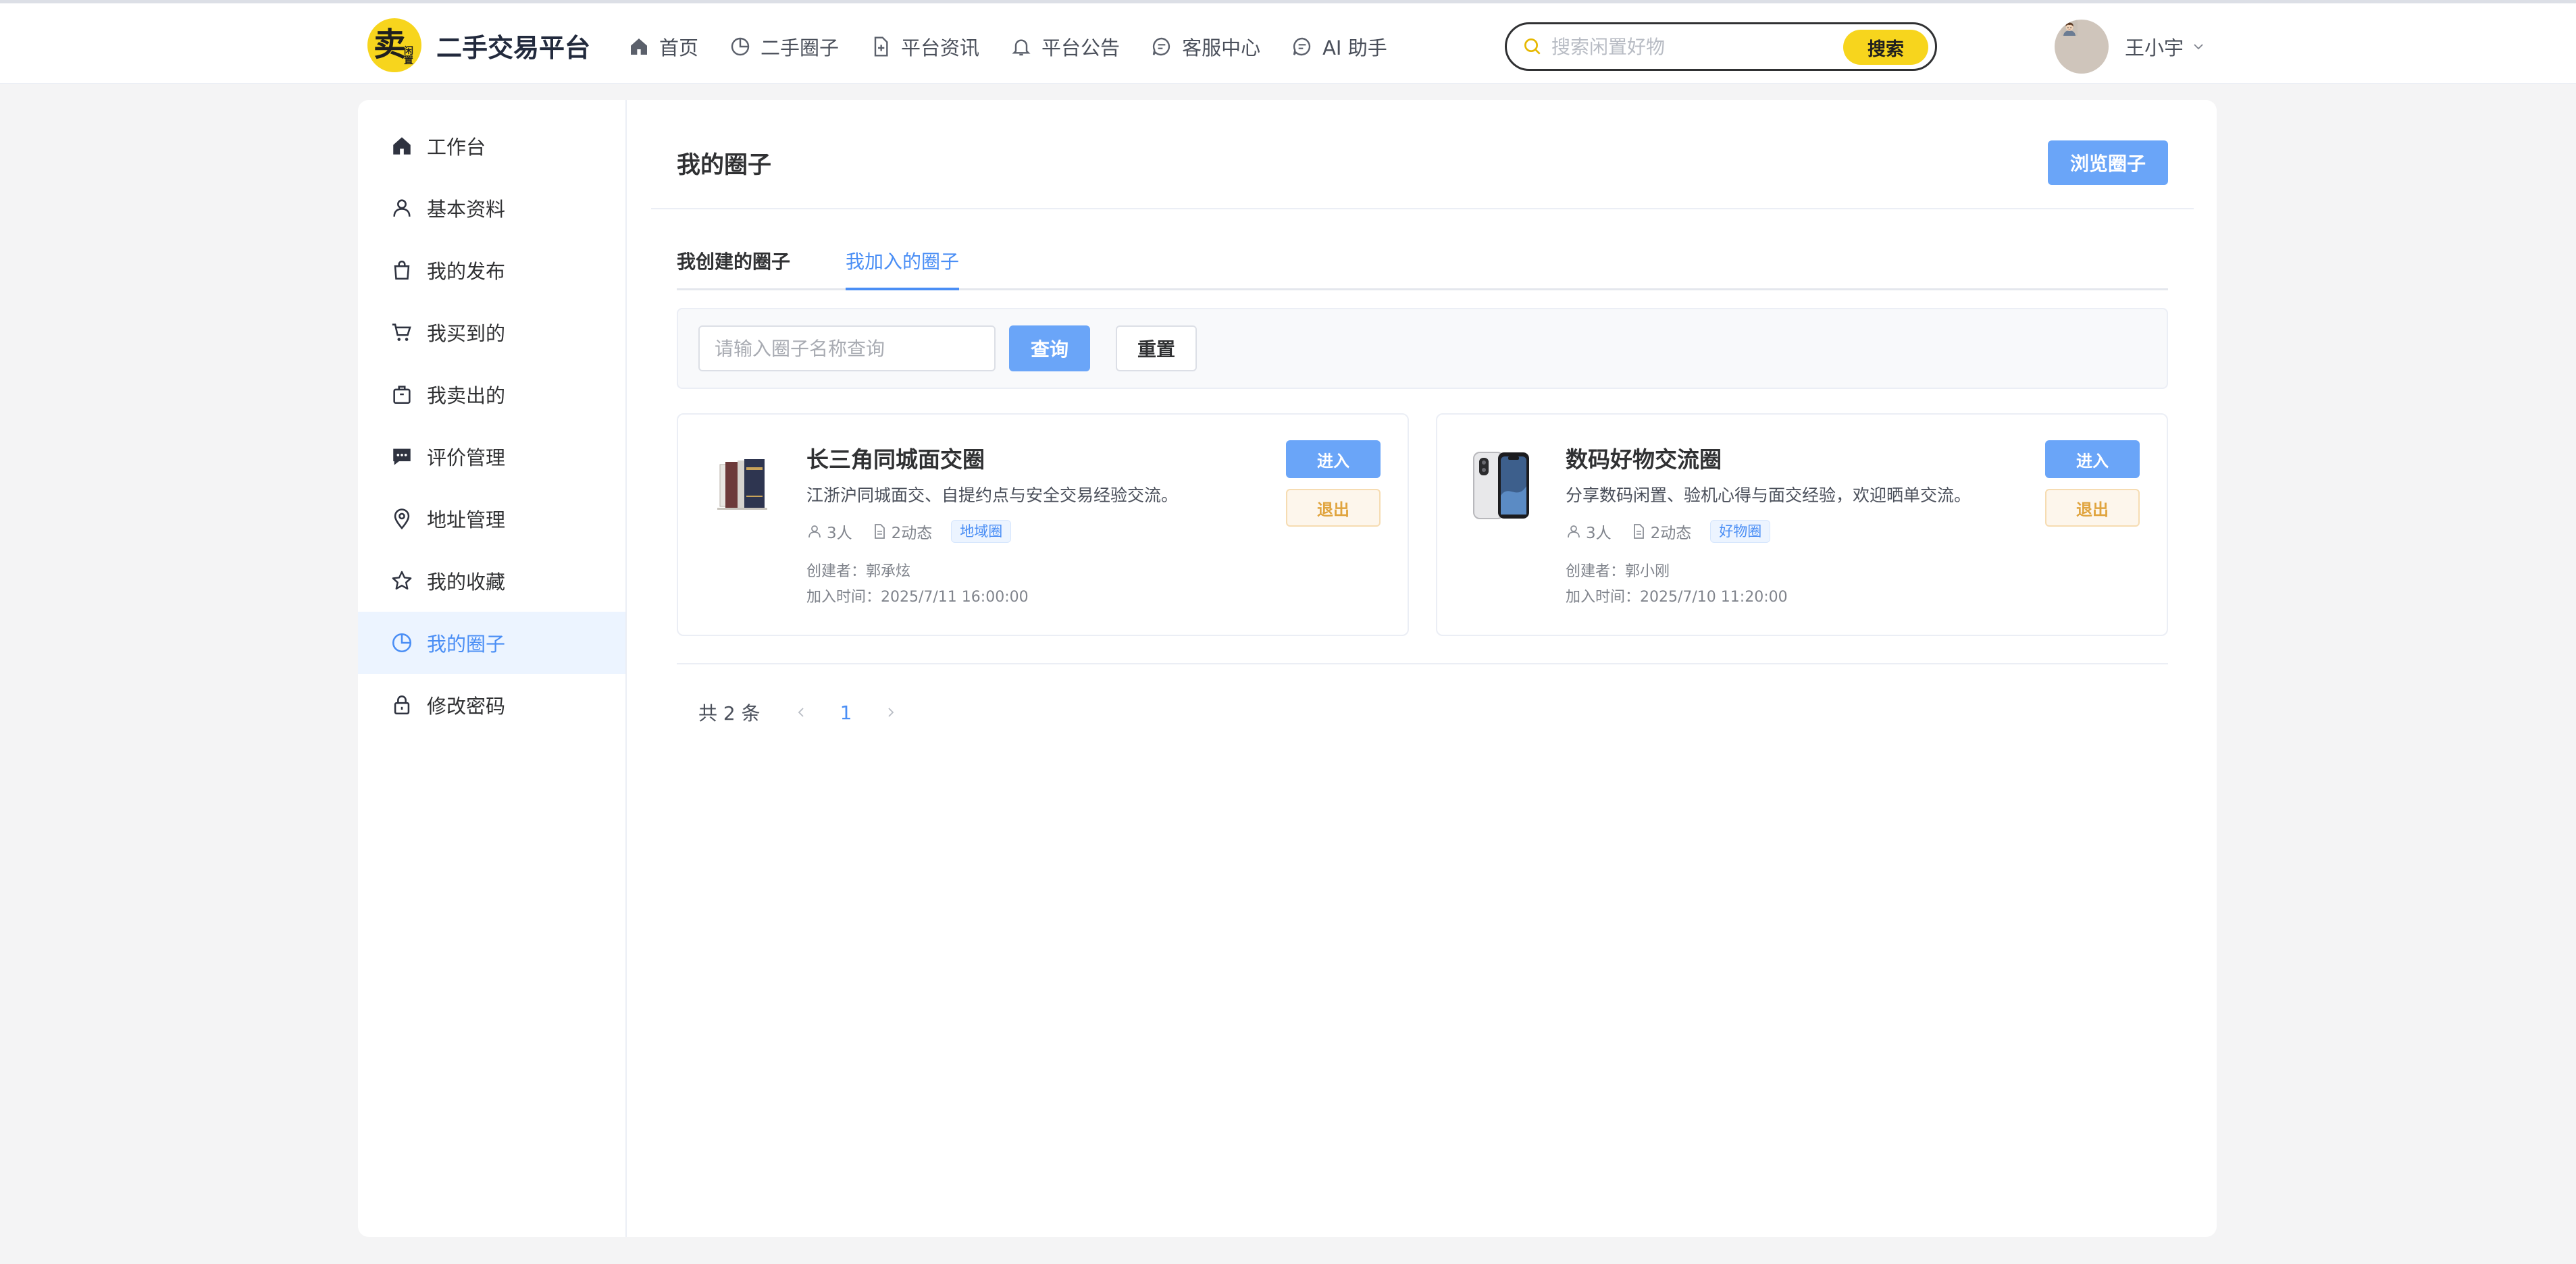  I want to click on sidebar-item-address: 地址管理, so click(491, 519).